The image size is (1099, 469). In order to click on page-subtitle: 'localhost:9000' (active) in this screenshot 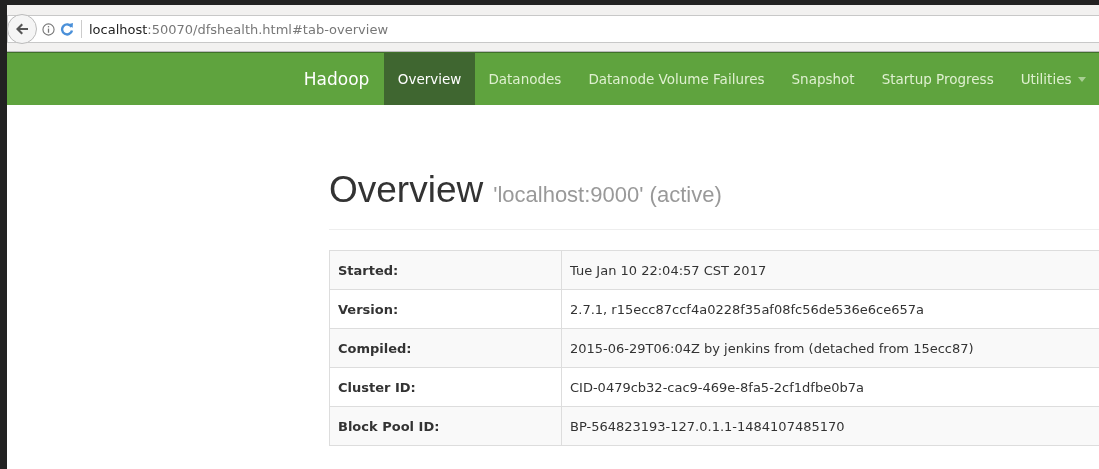, I will do `click(607, 195)`.